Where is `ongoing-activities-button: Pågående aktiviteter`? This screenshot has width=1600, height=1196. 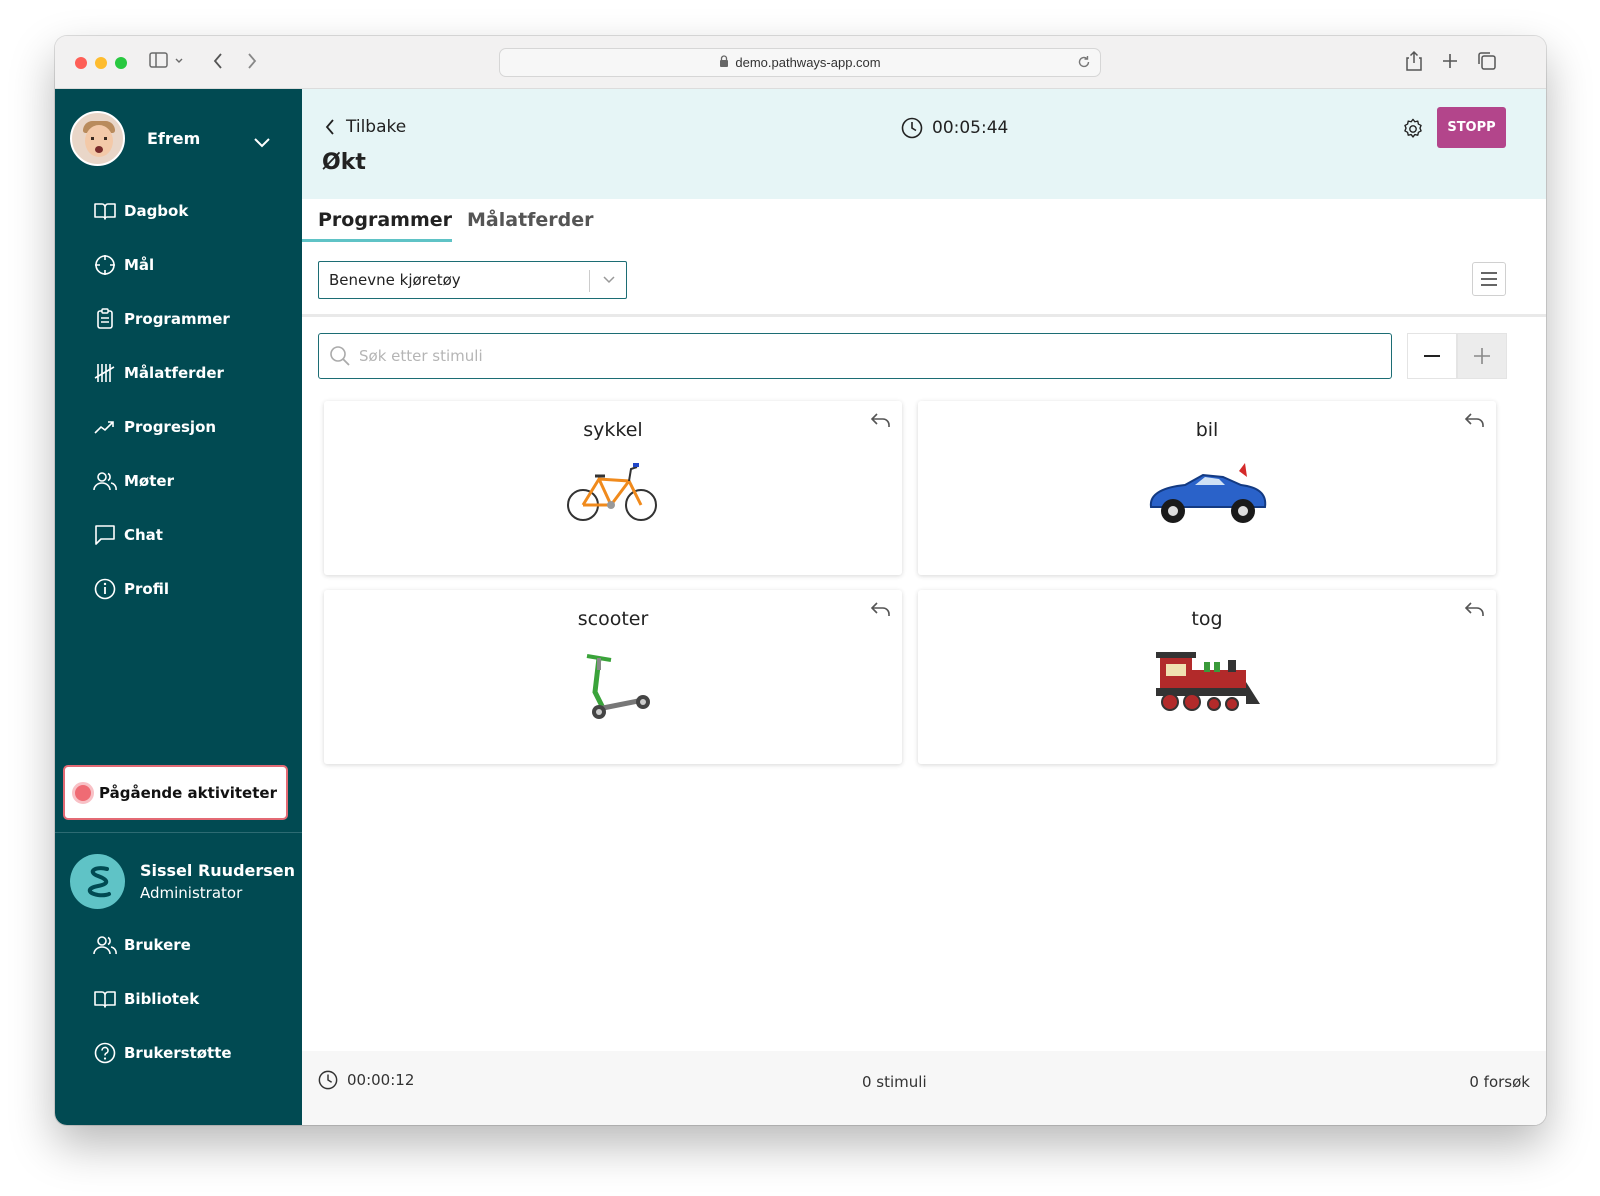 ongoing-activities-button: Pågående aktiviteter is located at coordinates (175, 792).